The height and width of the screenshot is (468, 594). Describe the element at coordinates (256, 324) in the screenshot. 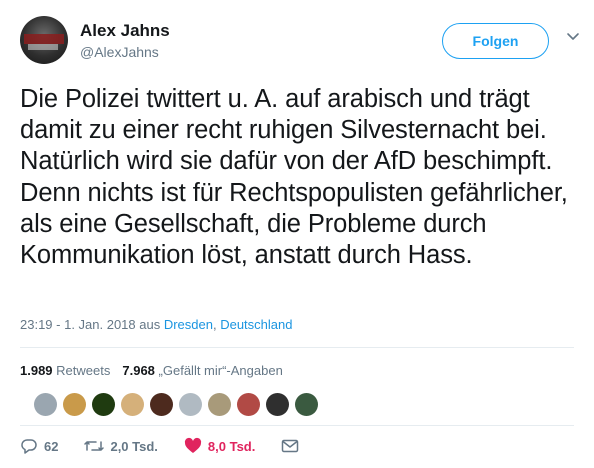

I see `location-country-link: Deutschland` at that location.